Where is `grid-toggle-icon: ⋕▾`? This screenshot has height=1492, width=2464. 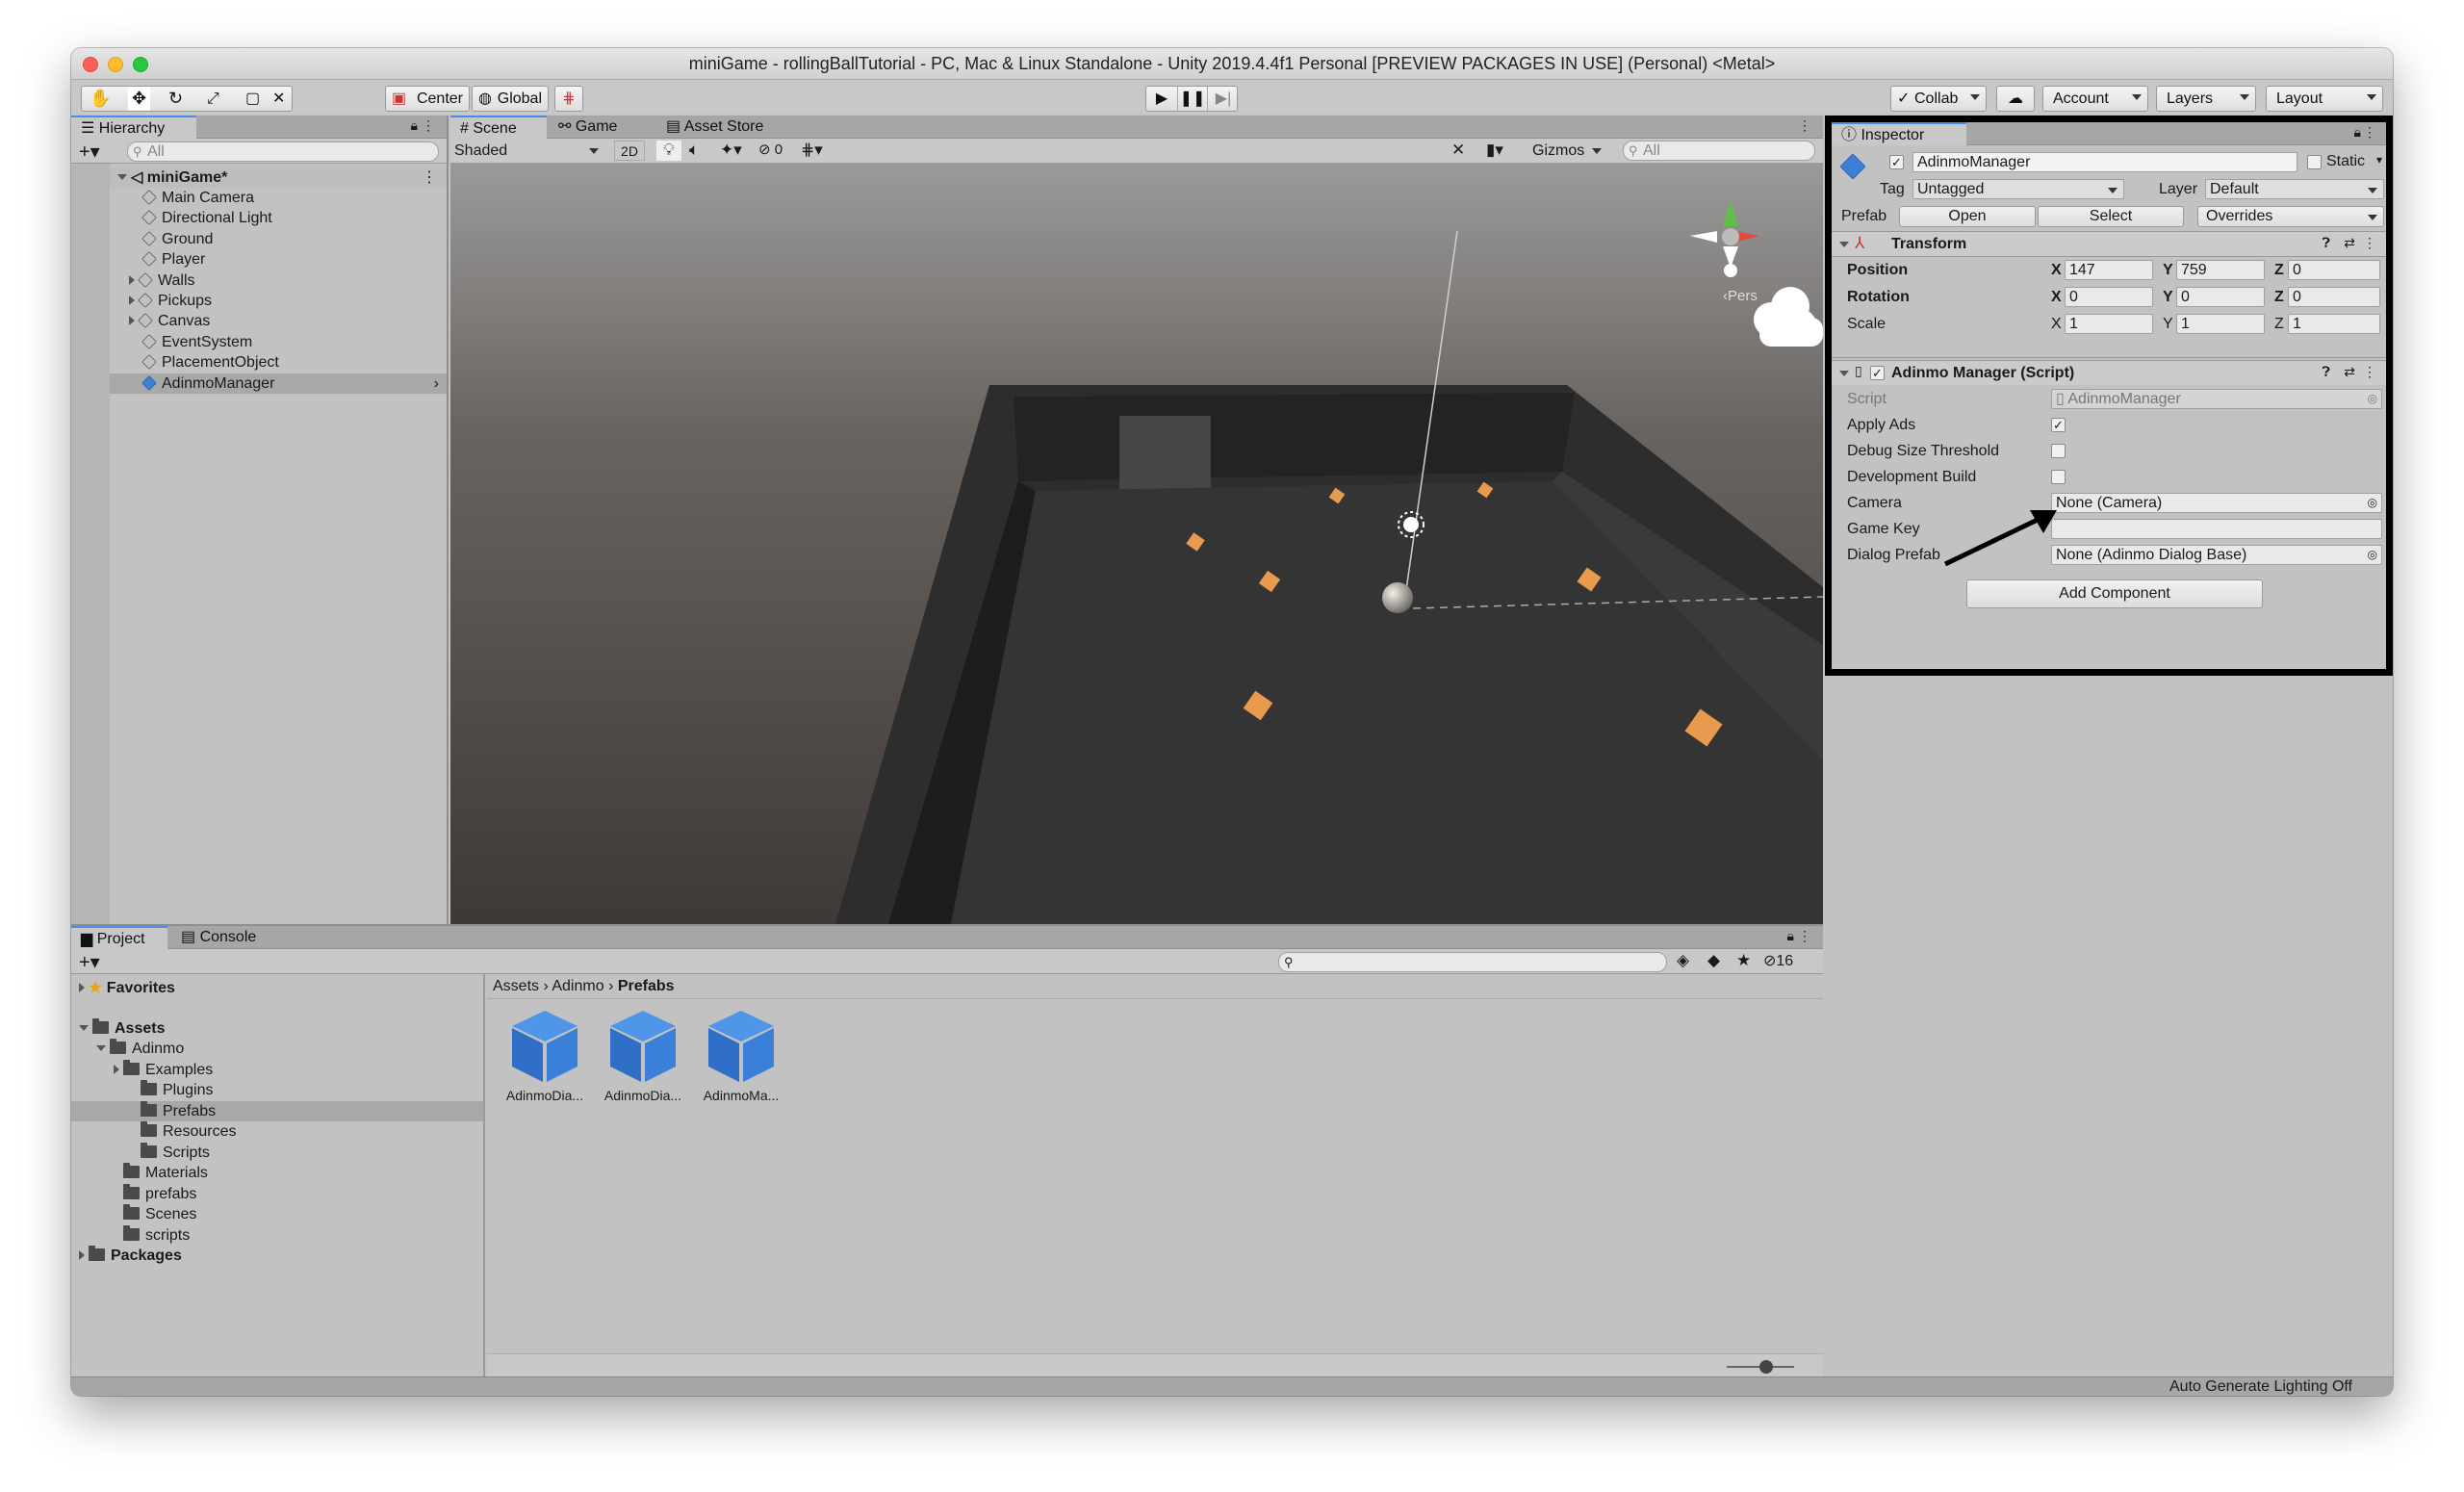 grid-toggle-icon: ⋕▾ is located at coordinates (812, 150).